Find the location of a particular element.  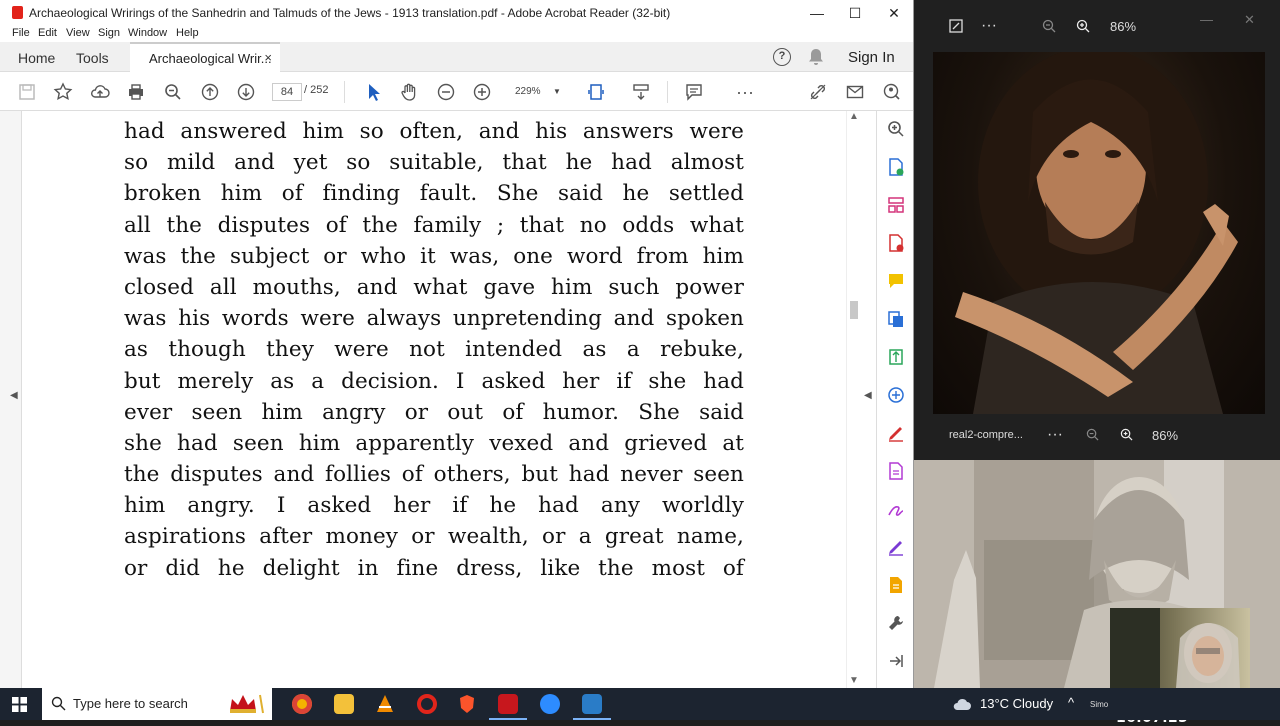

protect-icon is located at coordinates (892, 92).